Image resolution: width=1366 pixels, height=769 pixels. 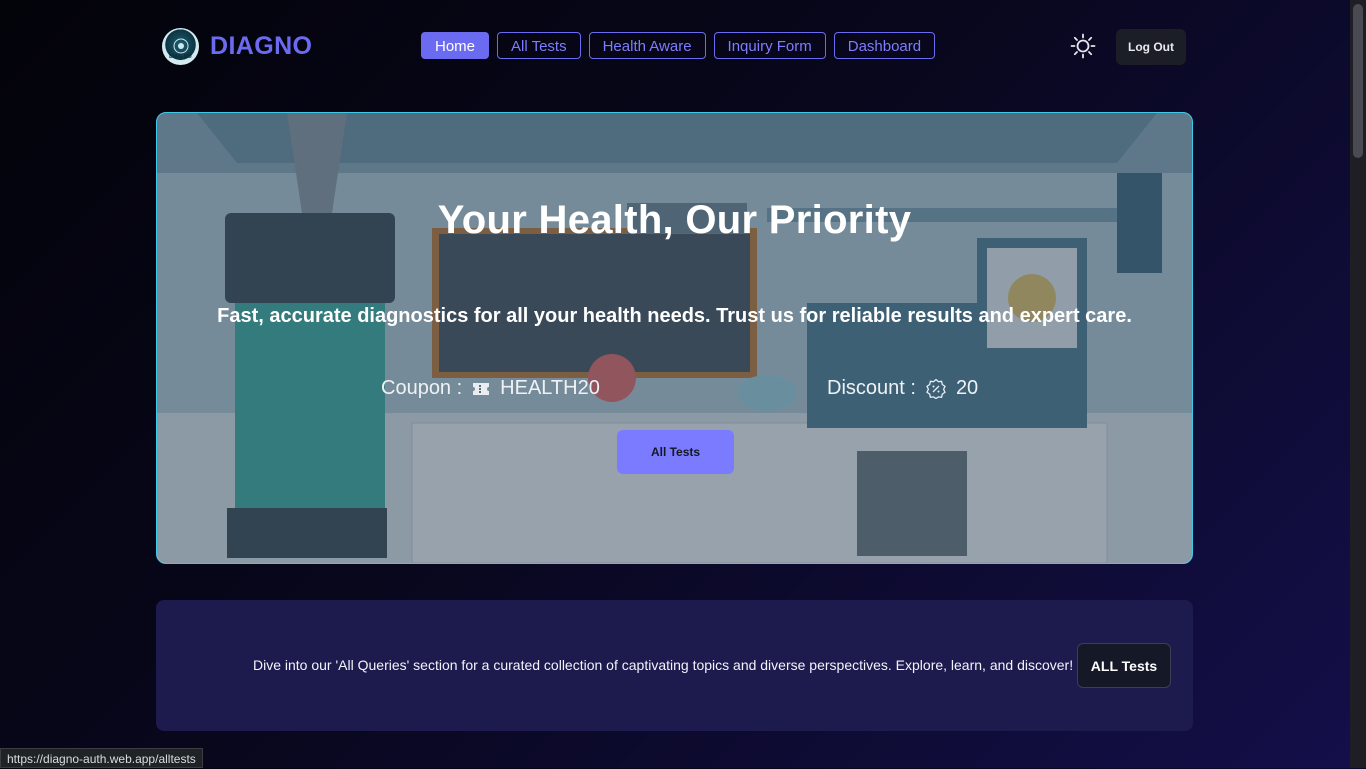 I want to click on page-scrollbar, so click(x=1358, y=384).